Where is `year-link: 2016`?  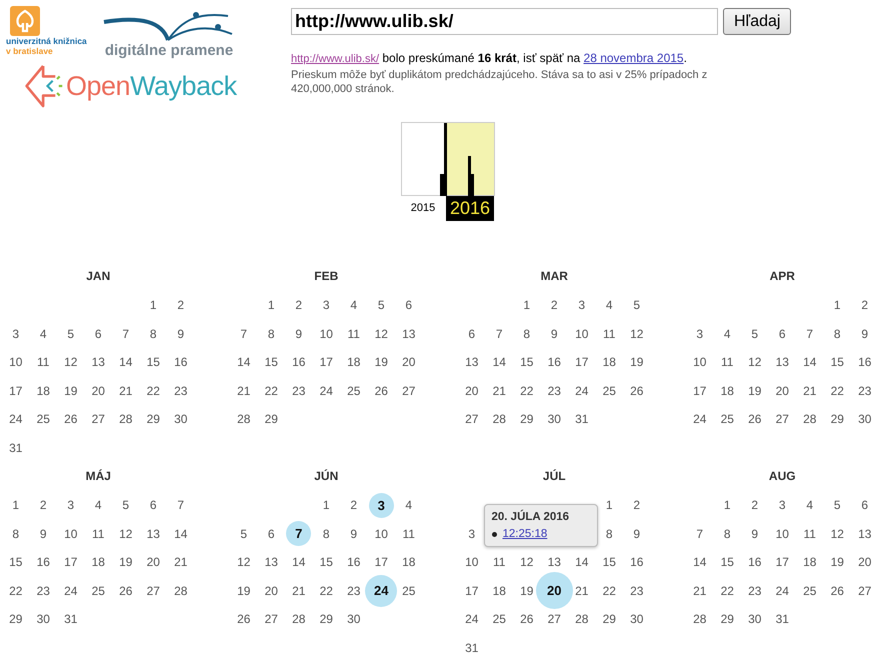
year-link: 2016 is located at coordinates (470, 208).